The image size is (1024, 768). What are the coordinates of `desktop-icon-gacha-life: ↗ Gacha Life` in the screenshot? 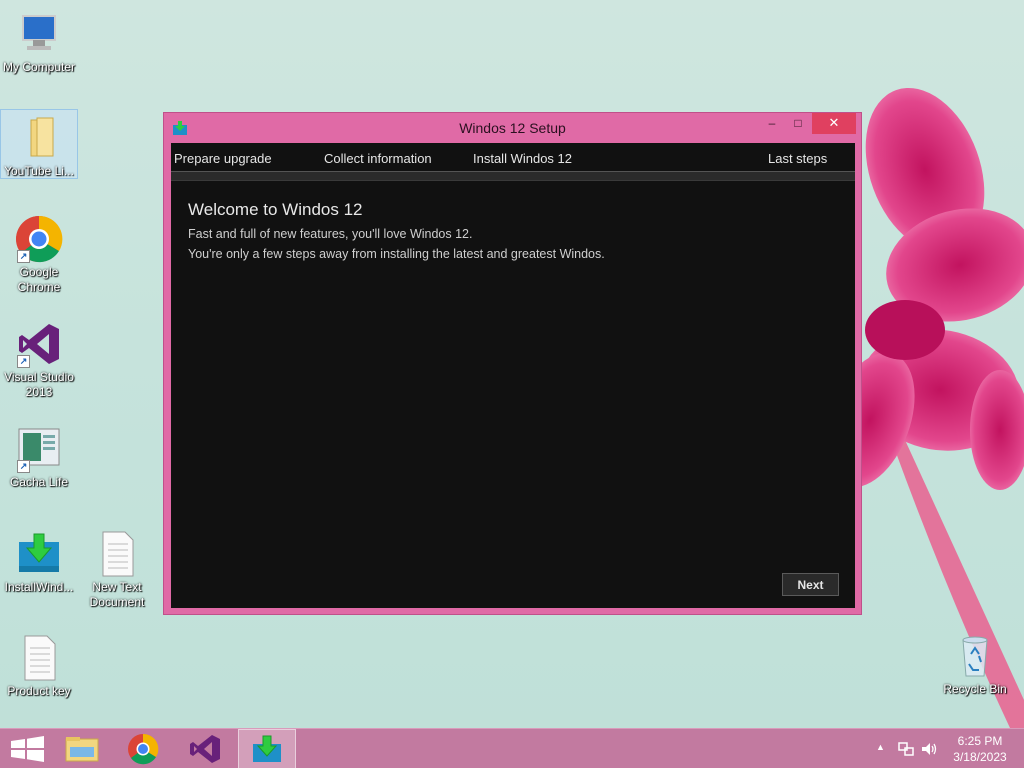 It's located at (39, 457).